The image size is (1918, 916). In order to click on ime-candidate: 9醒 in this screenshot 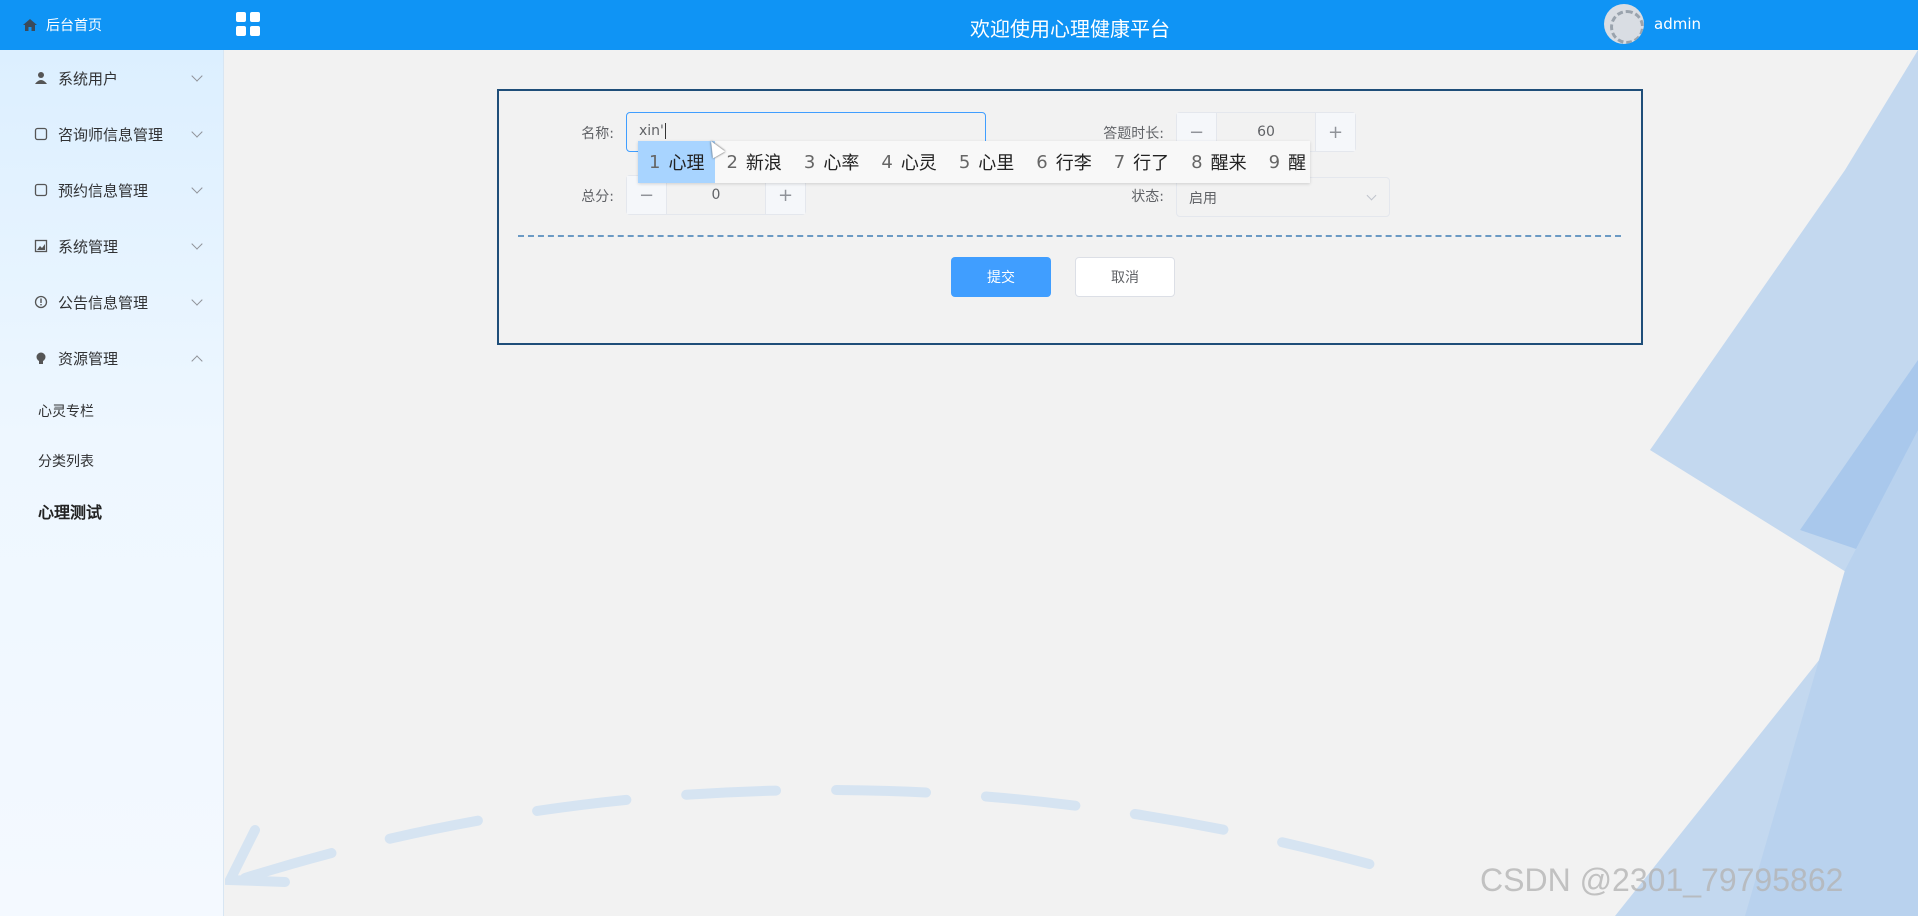, I will do `click(1284, 162)`.